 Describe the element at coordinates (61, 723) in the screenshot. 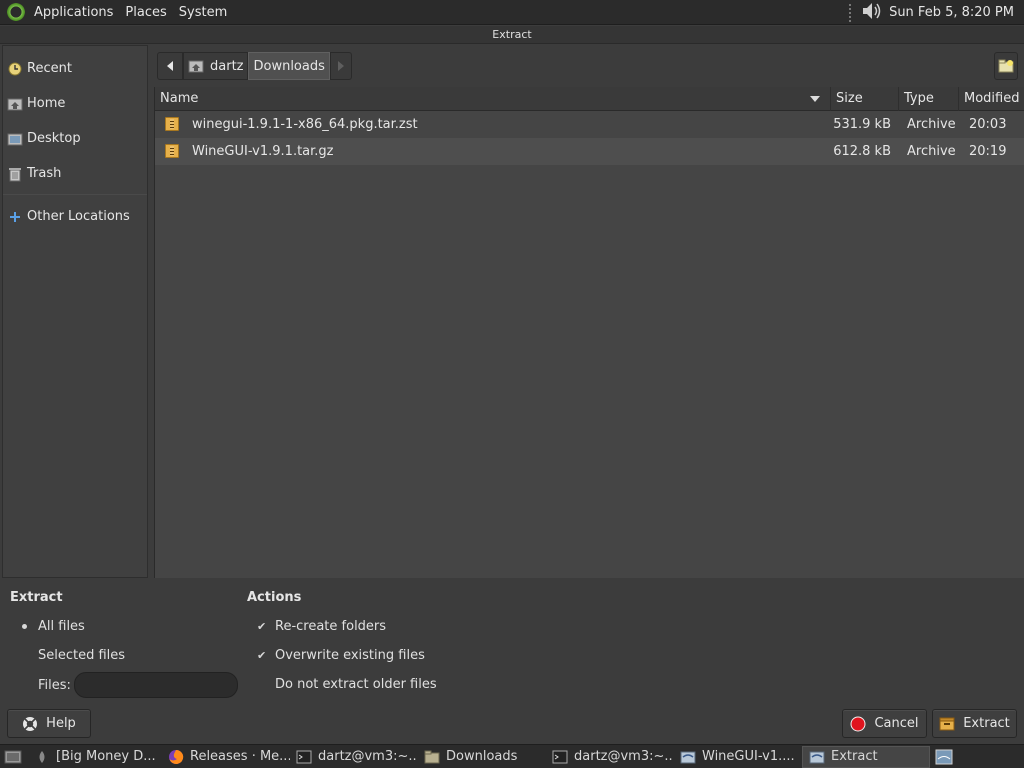

I see `help-label: Help` at that location.